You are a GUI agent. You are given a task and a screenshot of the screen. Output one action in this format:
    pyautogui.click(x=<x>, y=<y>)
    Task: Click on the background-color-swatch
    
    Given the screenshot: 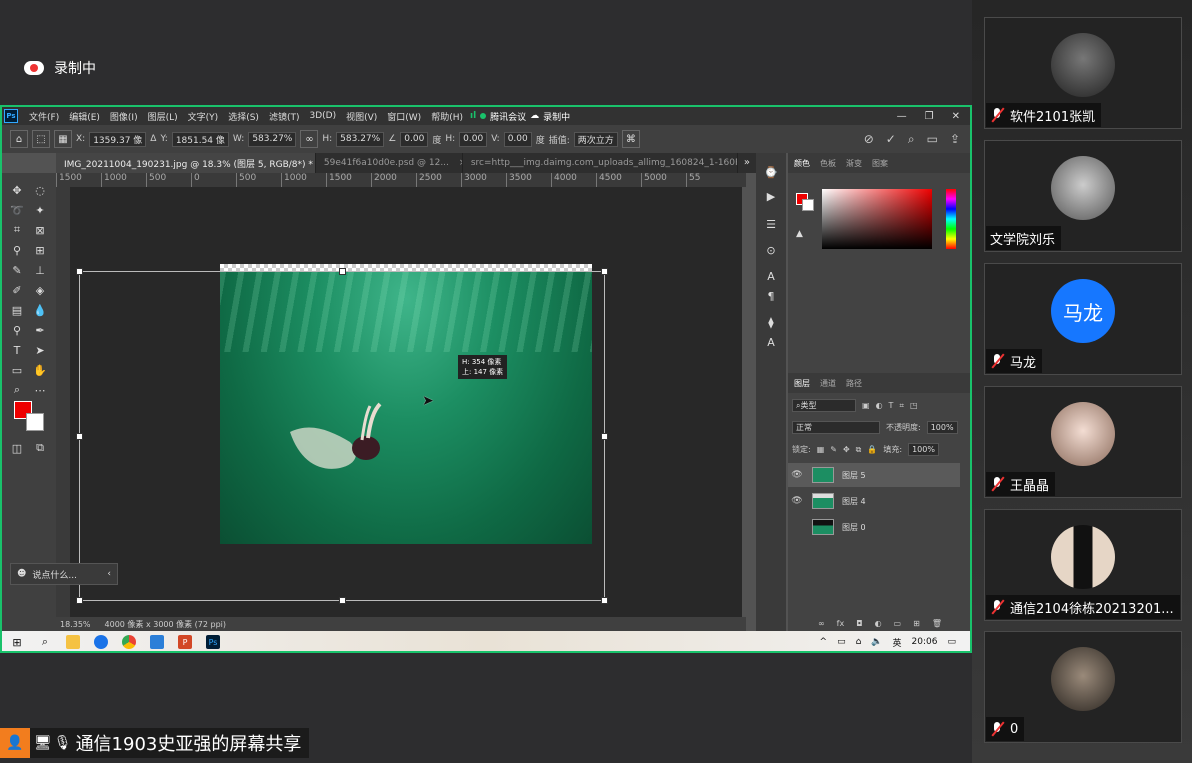 What is the action you would take?
    pyautogui.click(x=35, y=422)
    